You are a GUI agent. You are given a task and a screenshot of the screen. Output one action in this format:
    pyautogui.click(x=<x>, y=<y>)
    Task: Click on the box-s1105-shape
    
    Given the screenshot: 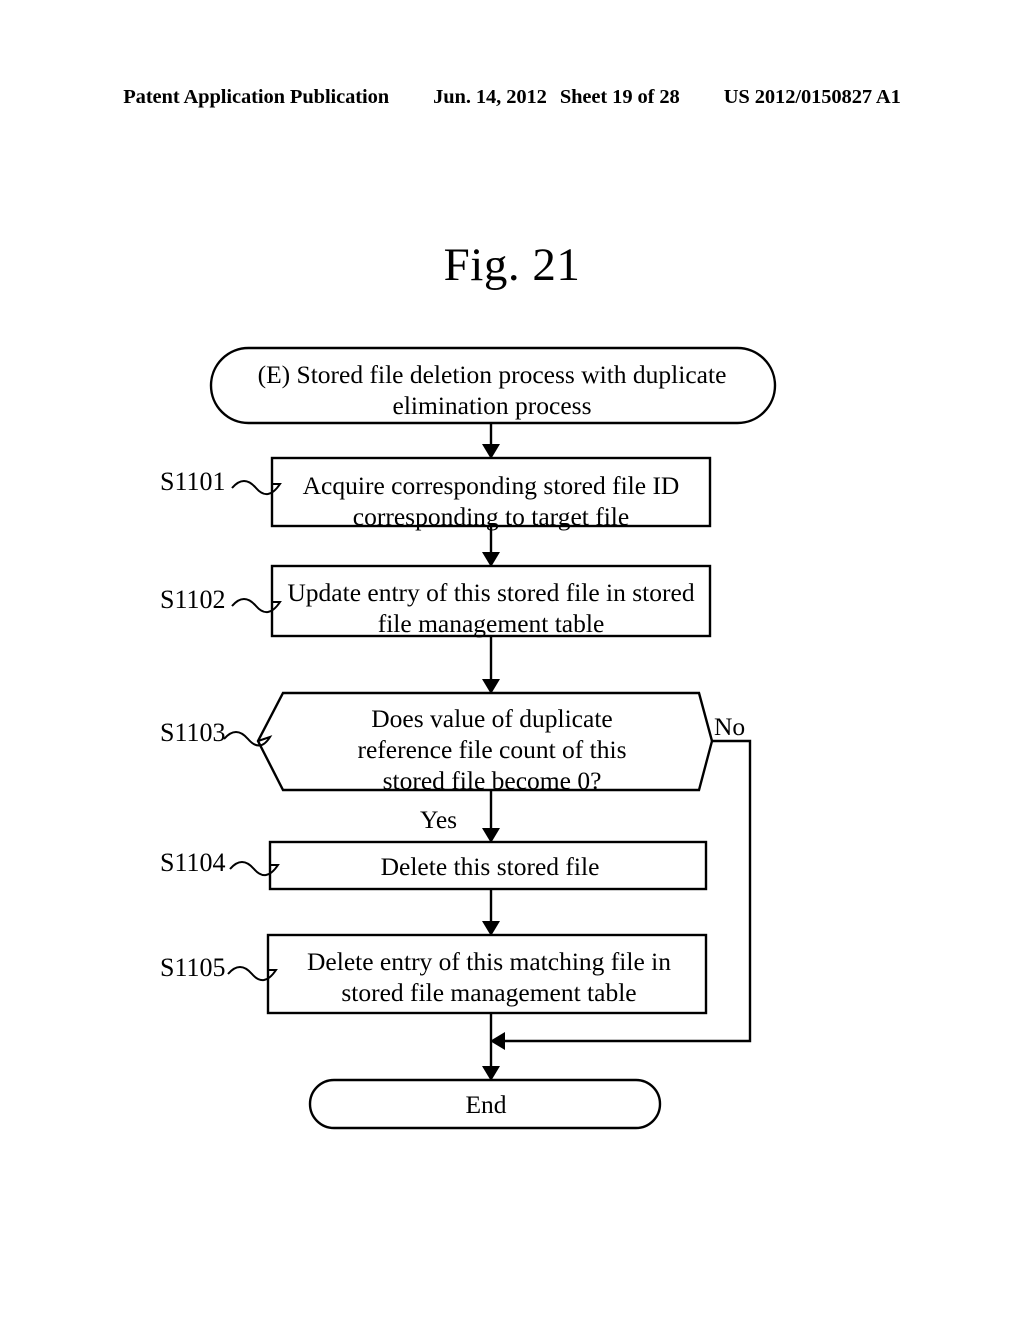 What is the action you would take?
    pyautogui.click(x=487, y=974)
    